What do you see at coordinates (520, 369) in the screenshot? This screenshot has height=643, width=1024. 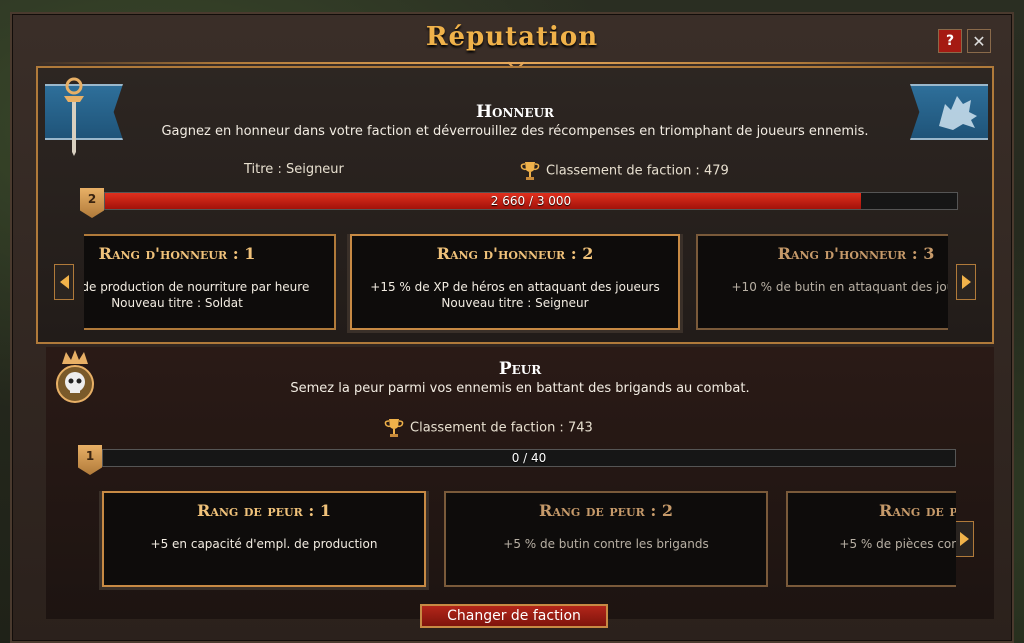 I see `fear-title: Peur` at bounding box center [520, 369].